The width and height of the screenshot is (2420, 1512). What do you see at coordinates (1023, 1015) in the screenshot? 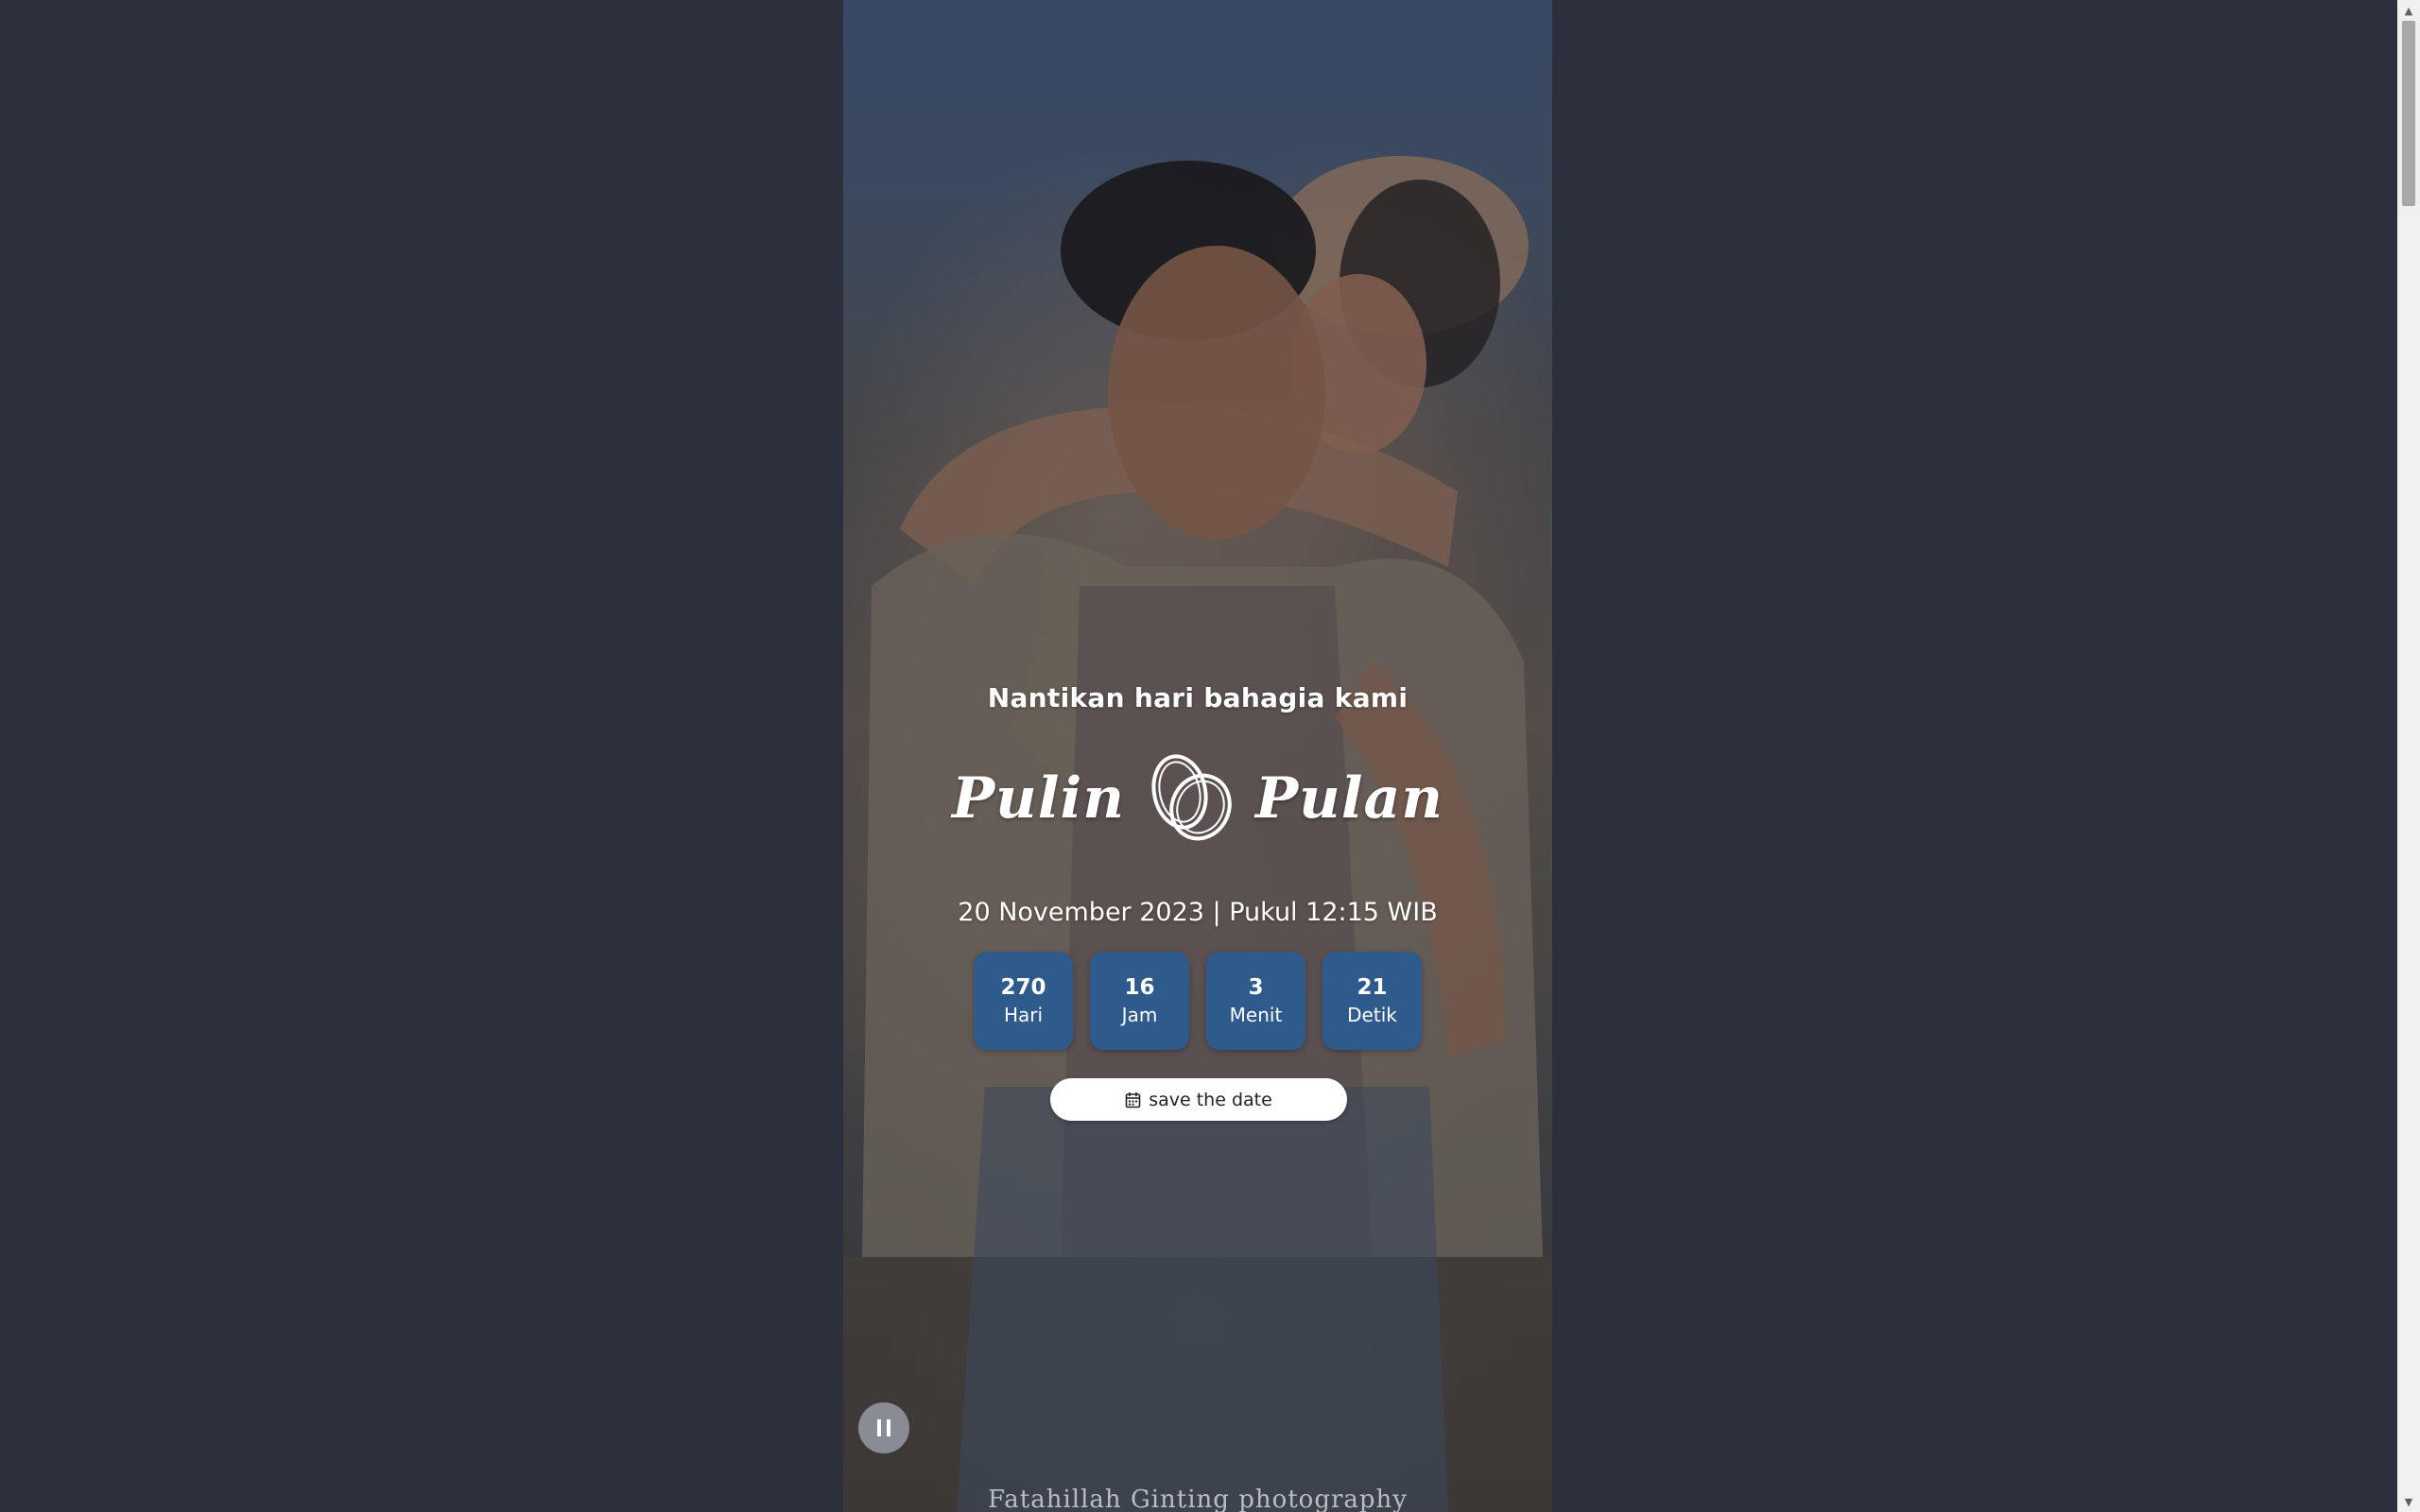
I see `countdown-label: Hari` at bounding box center [1023, 1015].